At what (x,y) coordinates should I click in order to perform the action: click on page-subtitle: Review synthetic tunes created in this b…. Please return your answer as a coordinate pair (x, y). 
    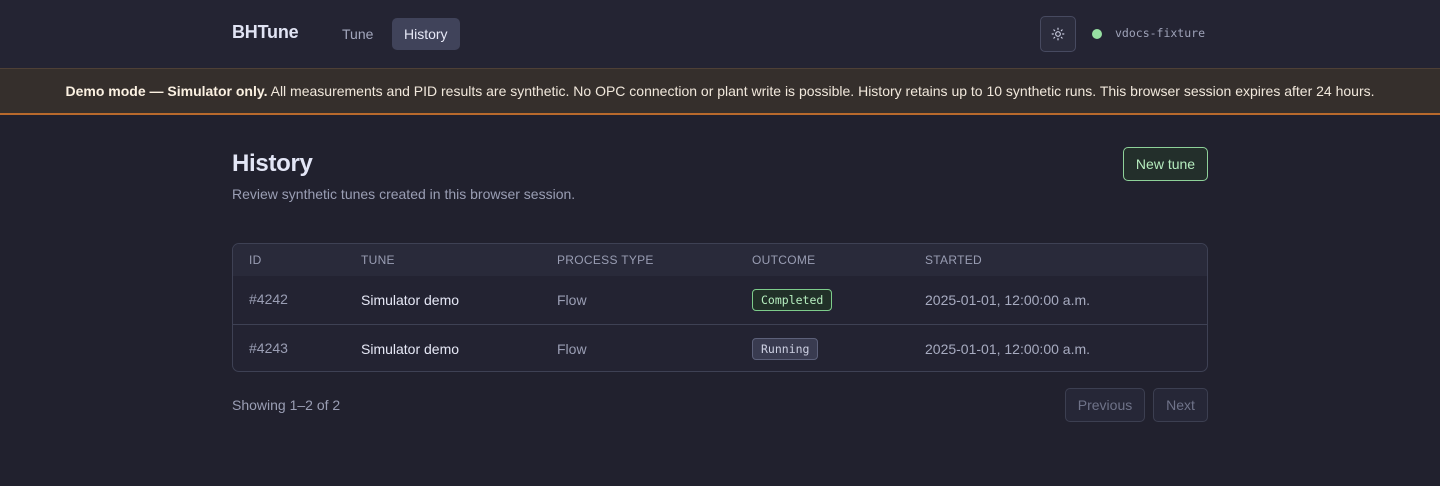
    Looking at the image, I should click on (404, 194).